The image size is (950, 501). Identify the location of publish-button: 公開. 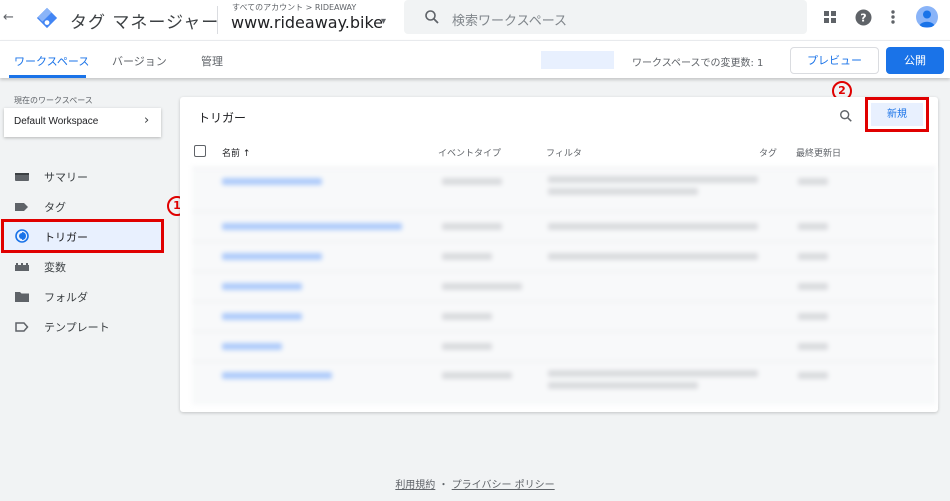
(915, 60).